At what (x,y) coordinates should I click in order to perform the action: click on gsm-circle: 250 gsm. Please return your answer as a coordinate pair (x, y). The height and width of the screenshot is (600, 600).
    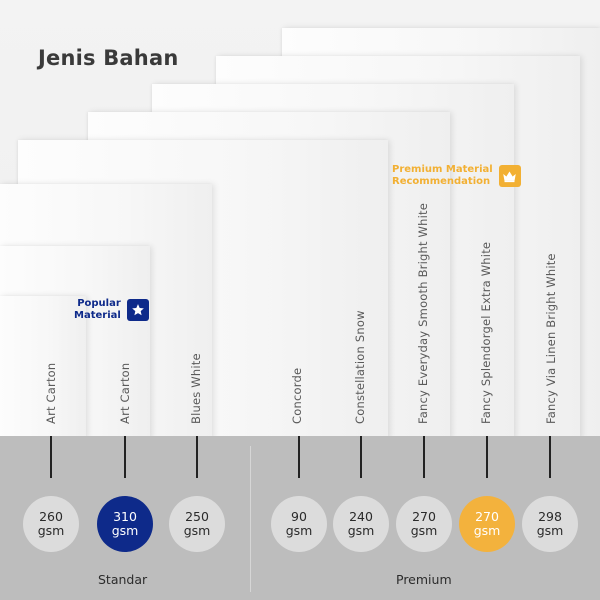
    Looking at the image, I should click on (197, 524).